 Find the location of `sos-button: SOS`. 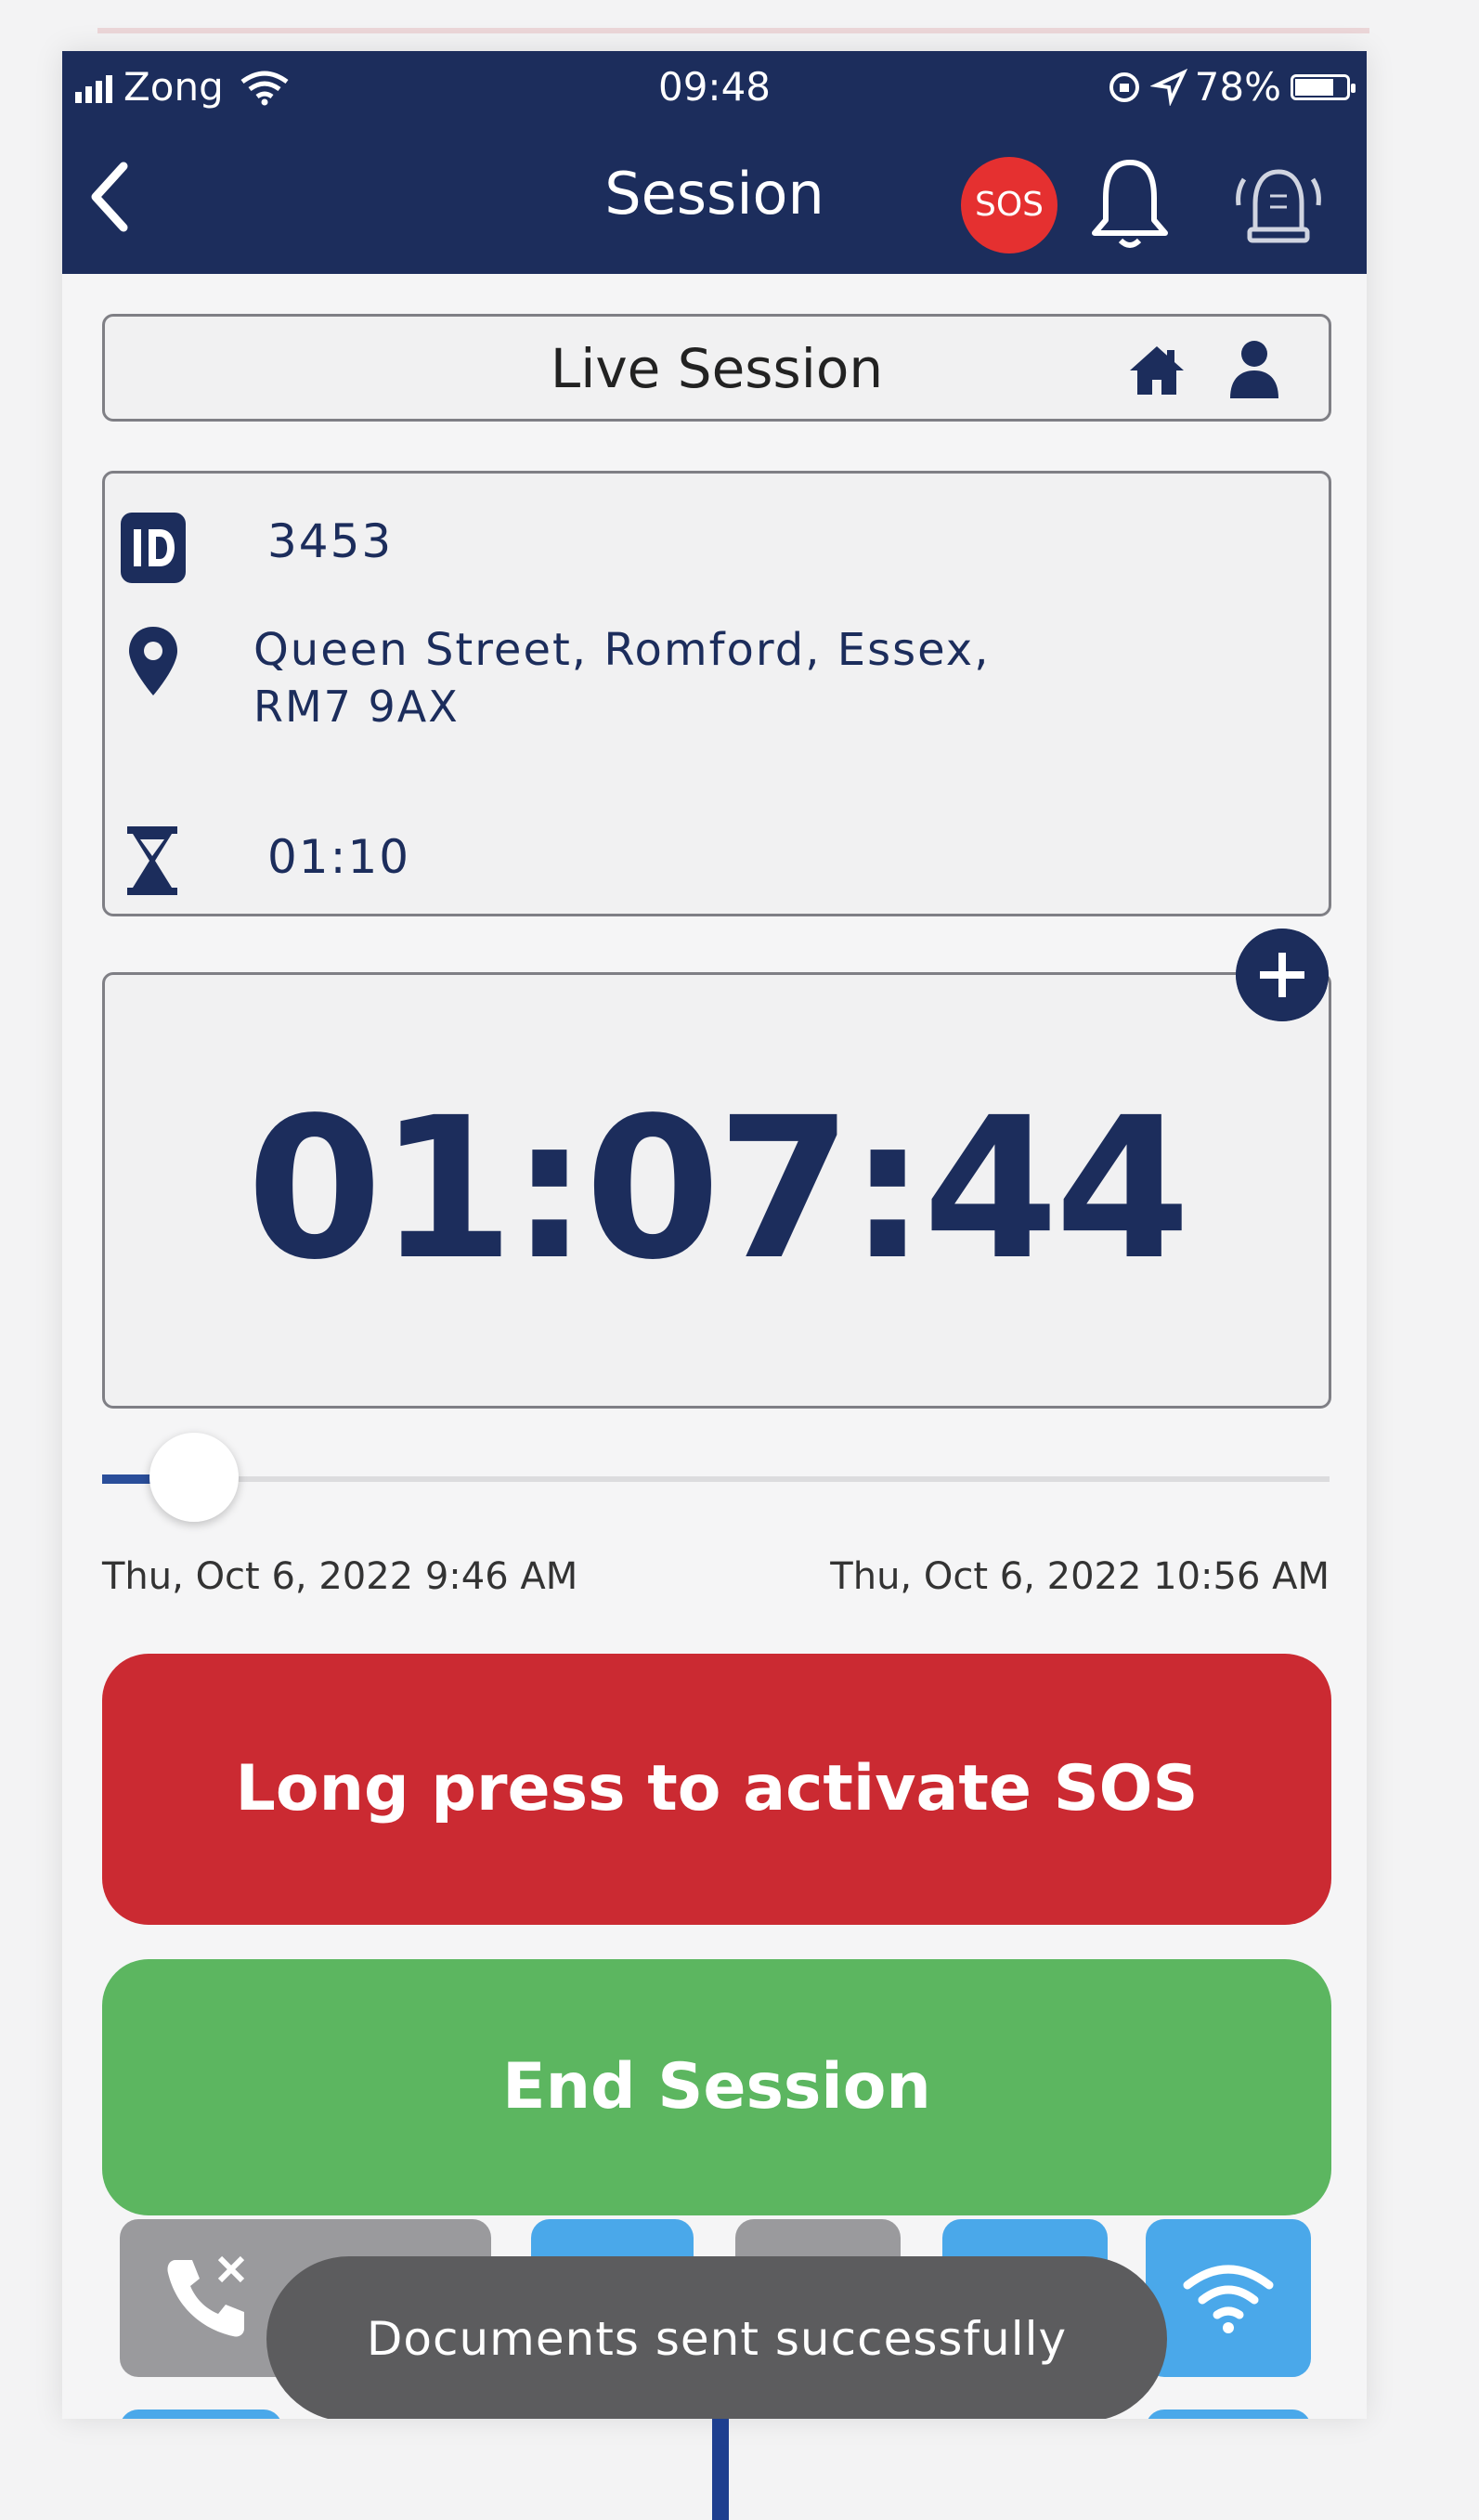

sos-button: SOS is located at coordinates (1009, 205).